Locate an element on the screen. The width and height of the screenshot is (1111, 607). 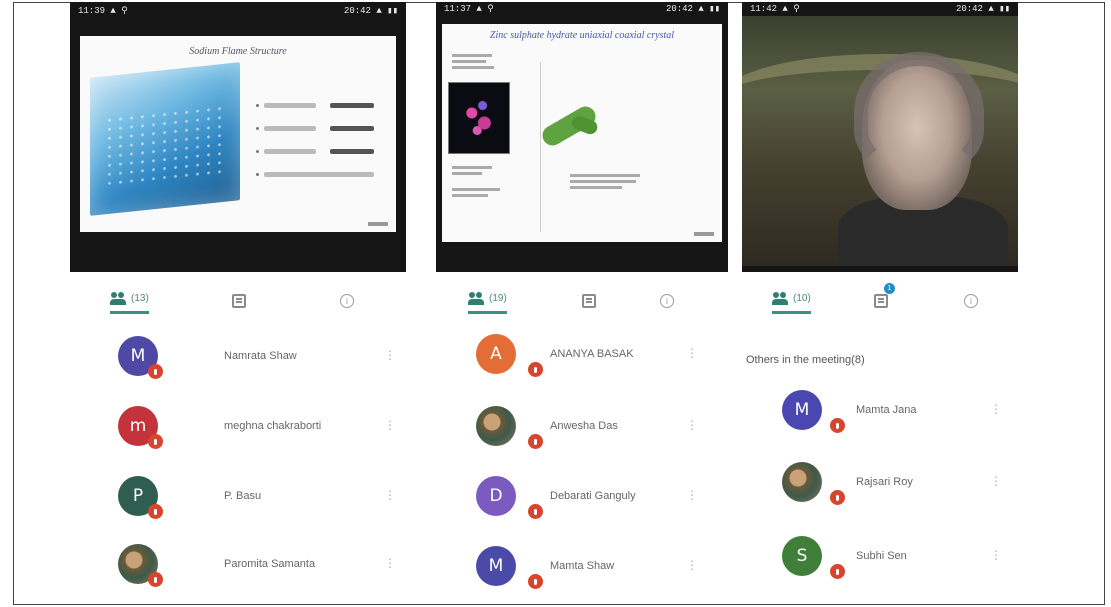
shared-slide: Sodium Flame Structure is located at coordinates (238, 134).